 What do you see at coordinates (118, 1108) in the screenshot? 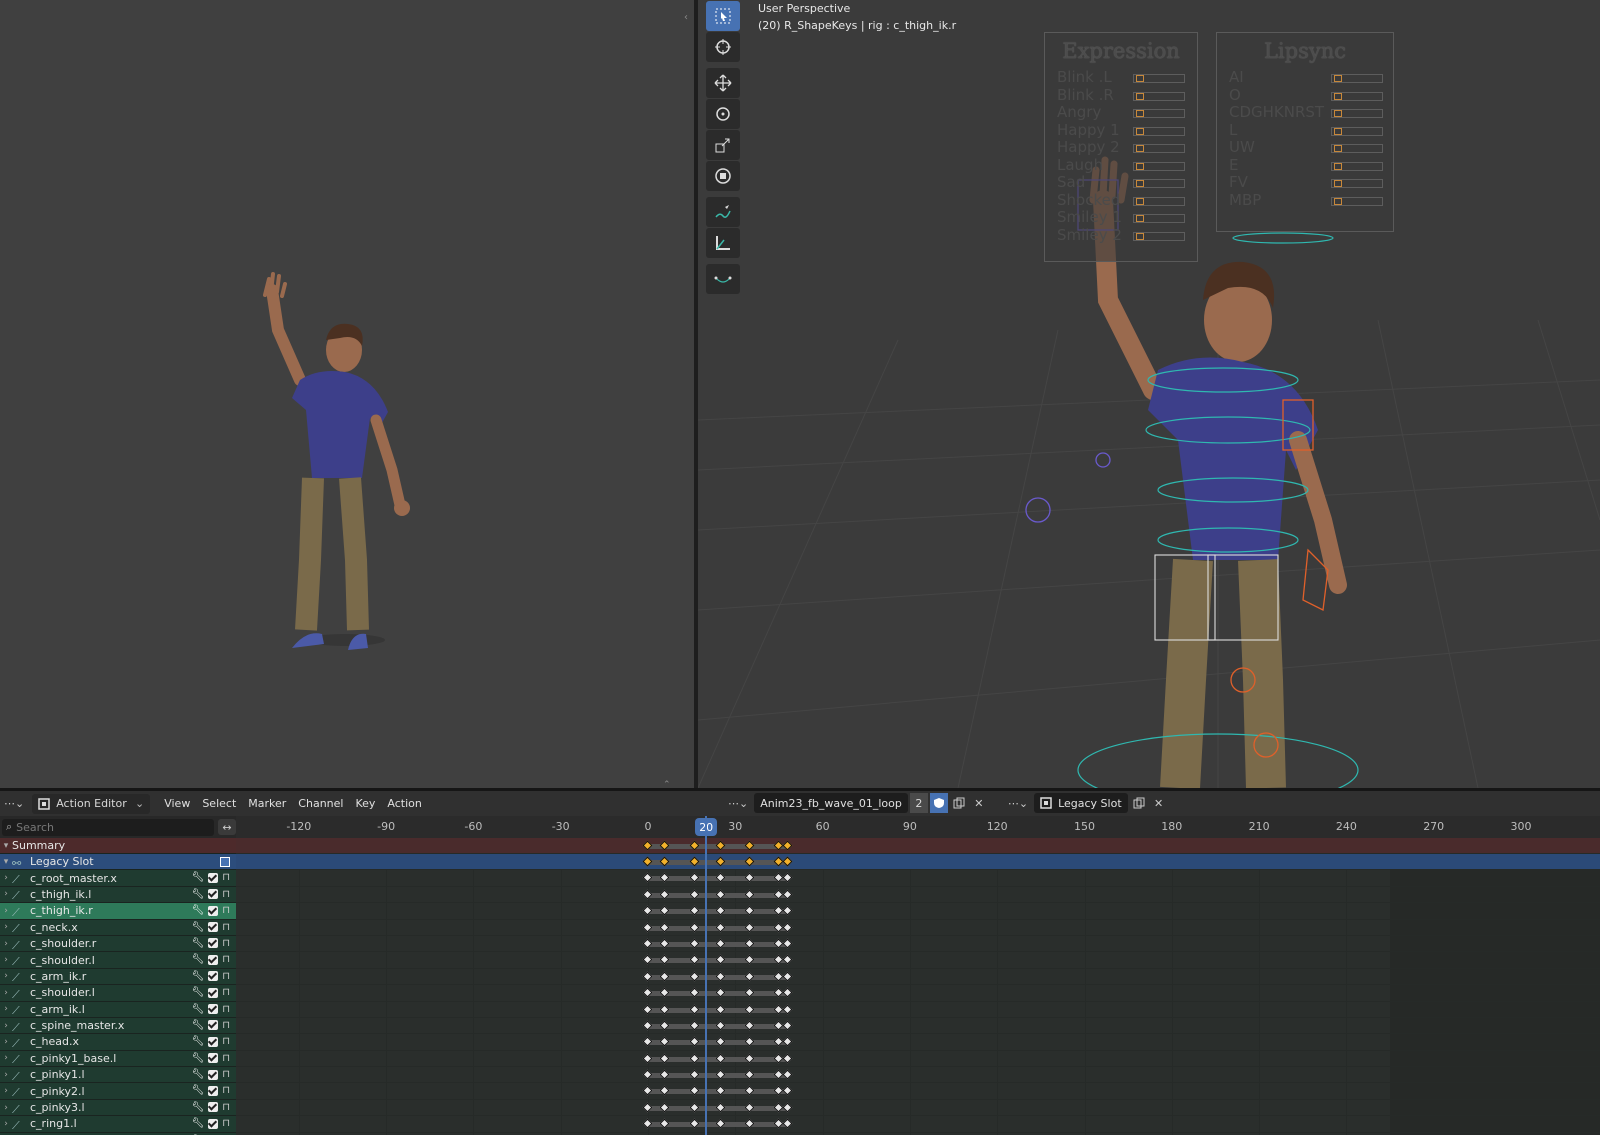
I see `channel-row: › ⟋ c_pinky3.l 🔧︎ ⊓` at bounding box center [118, 1108].